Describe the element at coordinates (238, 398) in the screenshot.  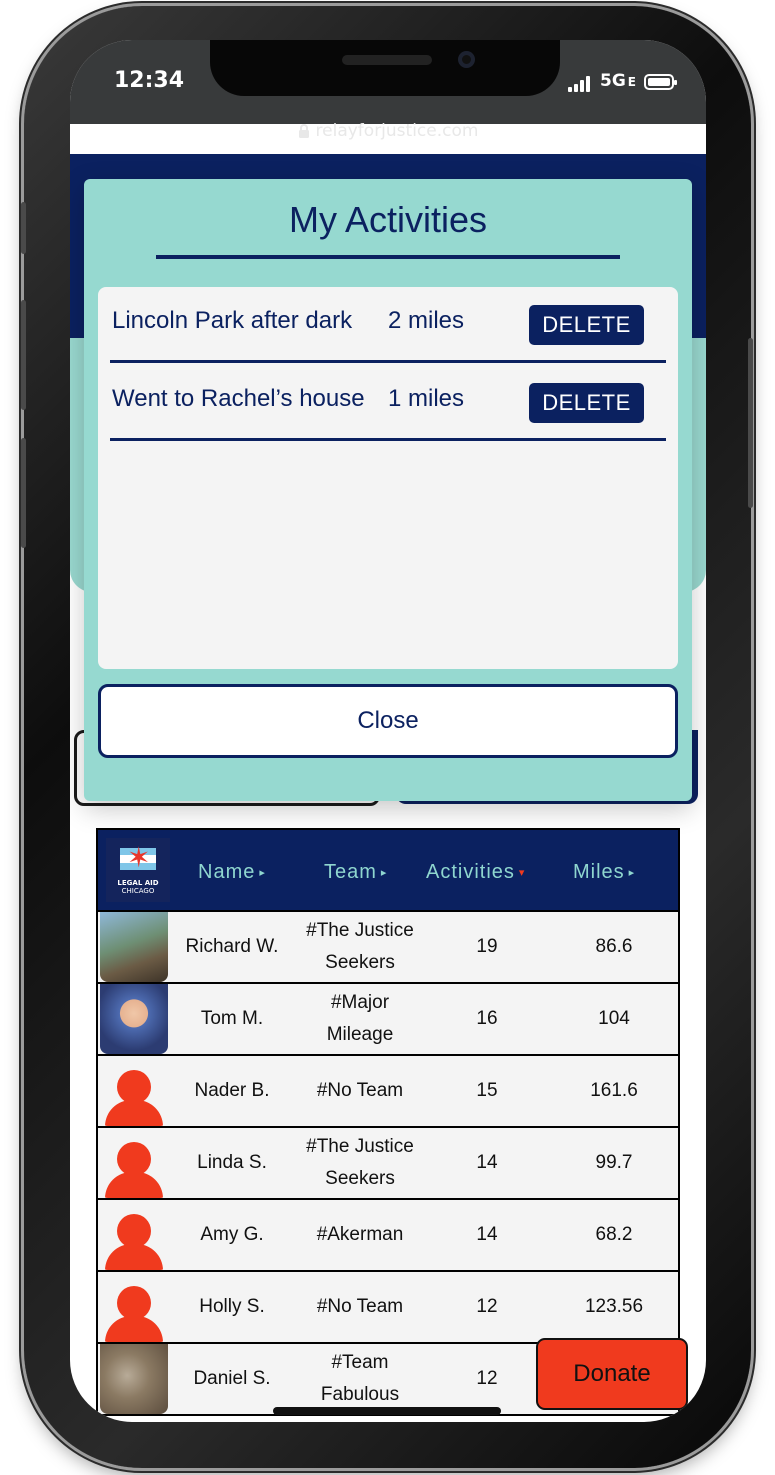
I see `activity-name: Went to Rachel’s house` at that location.